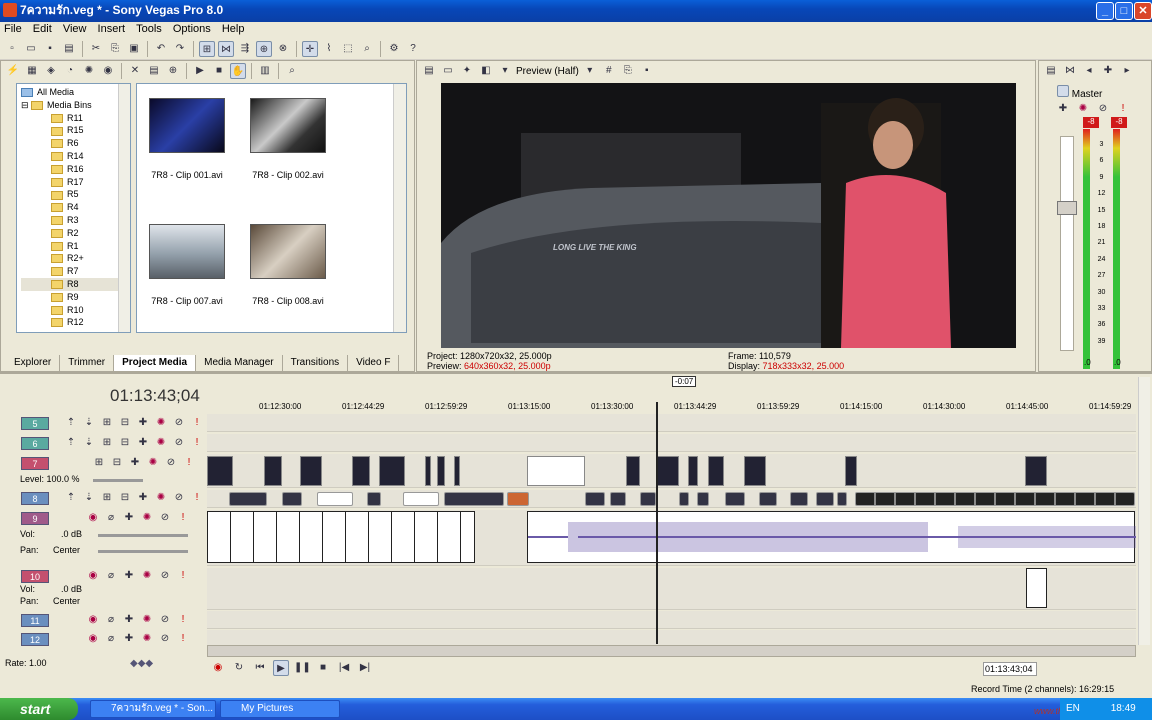  I want to click on tree-item-bin: R2+, so click(73, 258).